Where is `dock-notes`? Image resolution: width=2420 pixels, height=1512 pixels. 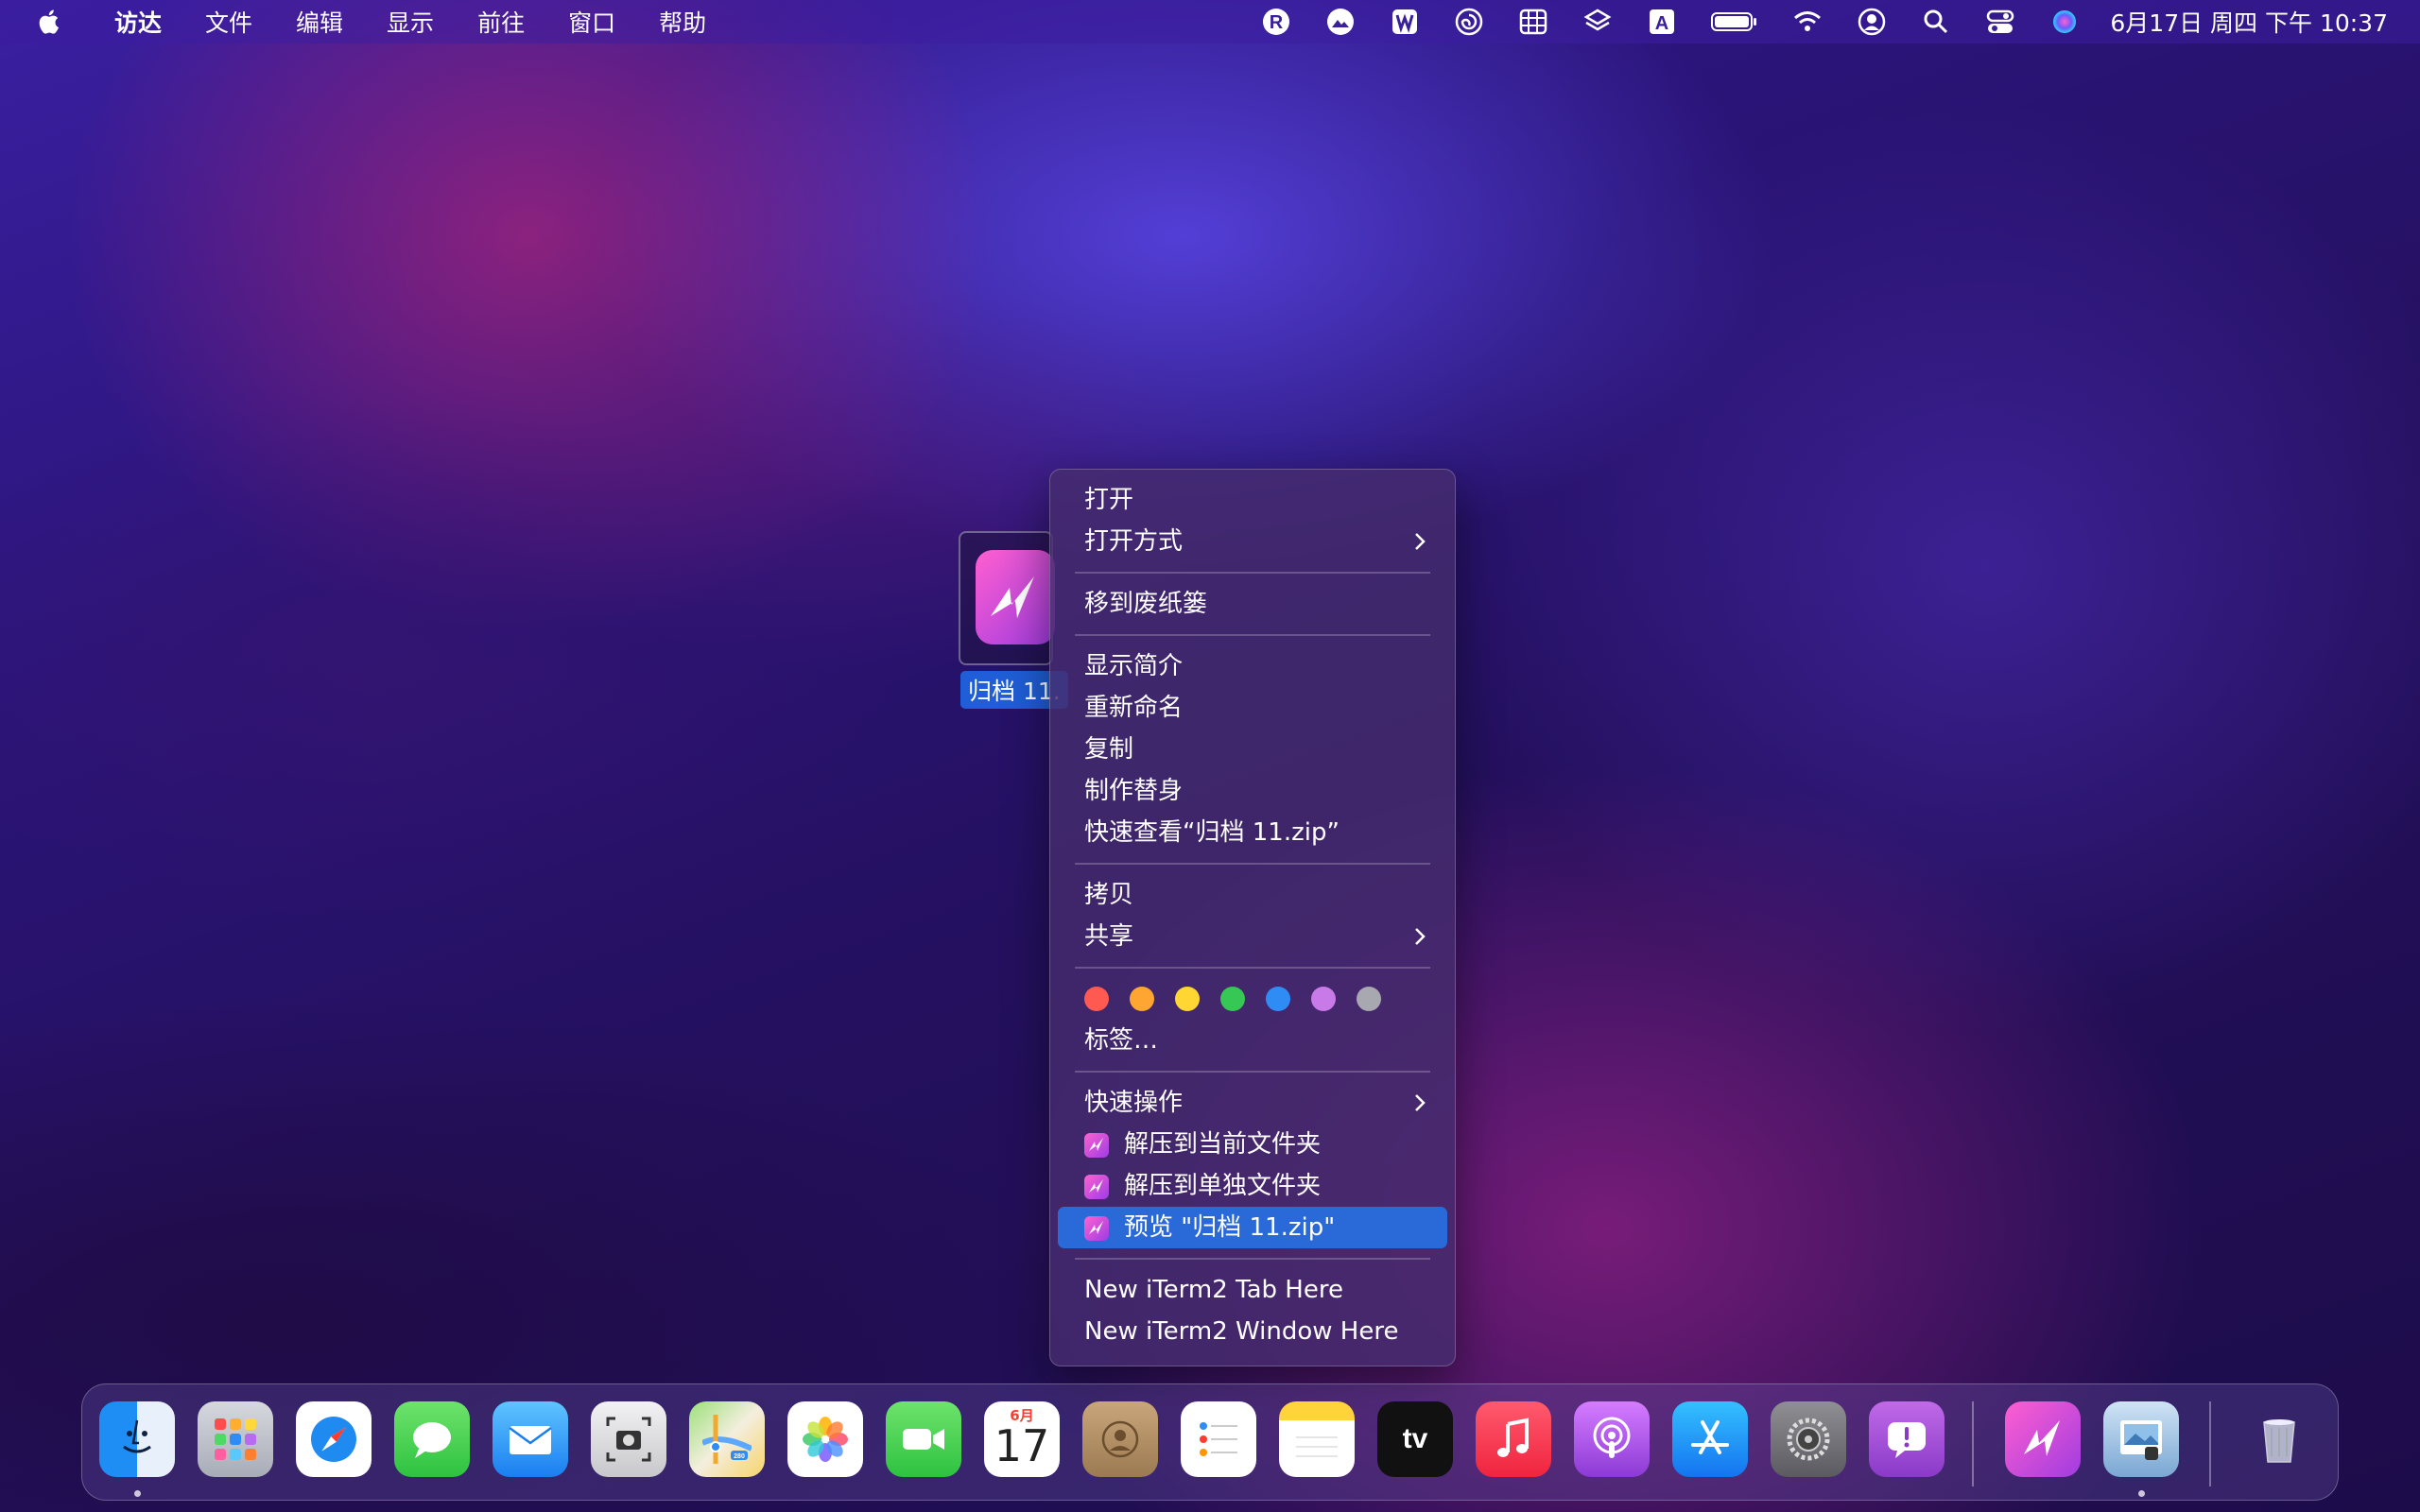 dock-notes is located at coordinates (1317, 1439).